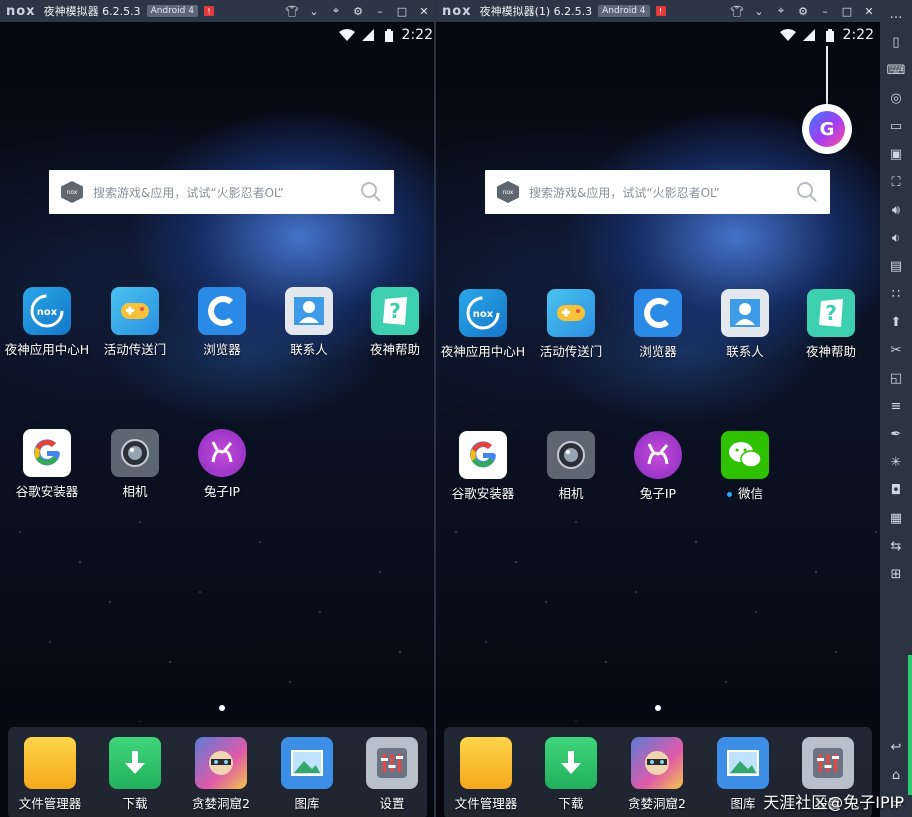  Describe the element at coordinates (896, 154) in the screenshot. I see `apk-install-icon: ▣` at that location.